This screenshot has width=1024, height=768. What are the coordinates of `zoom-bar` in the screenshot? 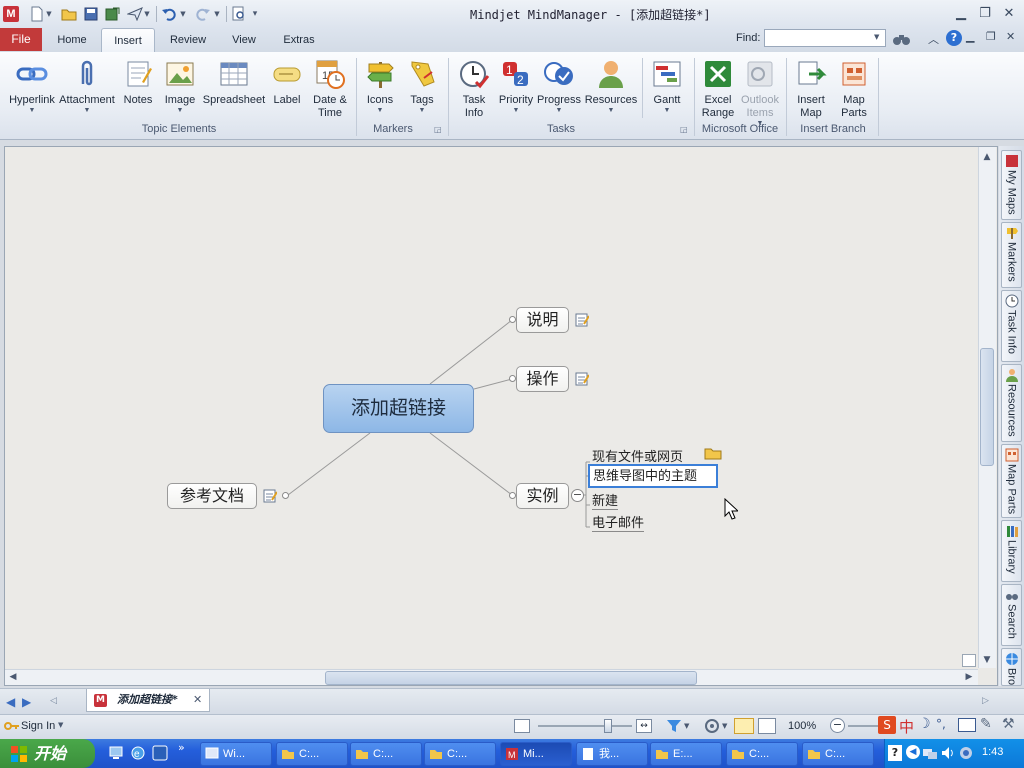 It's located at (863, 726).